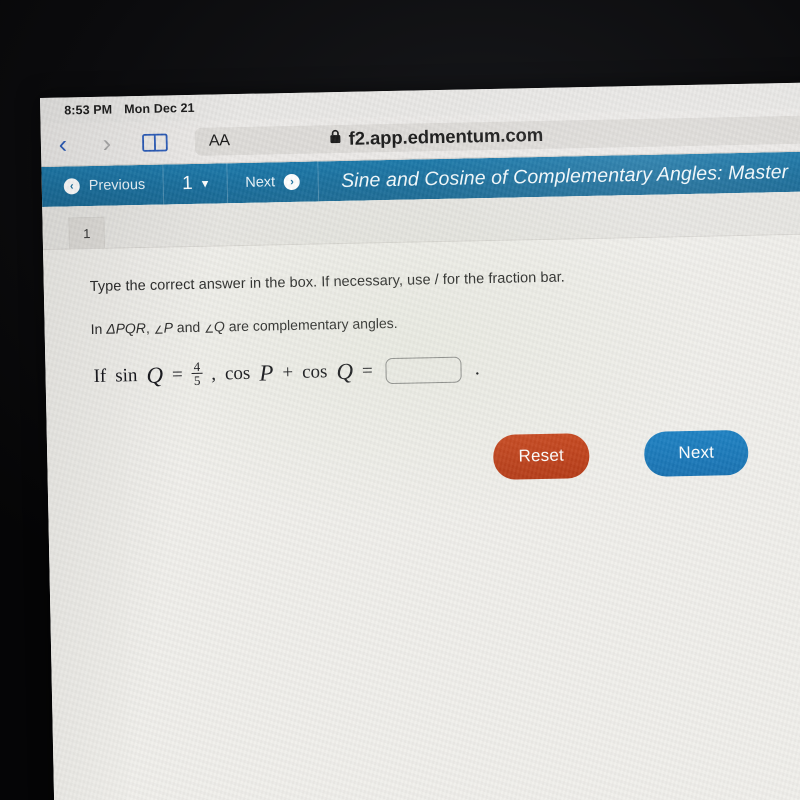 Image resolution: width=800 pixels, height=800 pixels. Describe the element at coordinates (63, 144) in the screenshot. I see `chevron-left-icon: ‹` at that location.